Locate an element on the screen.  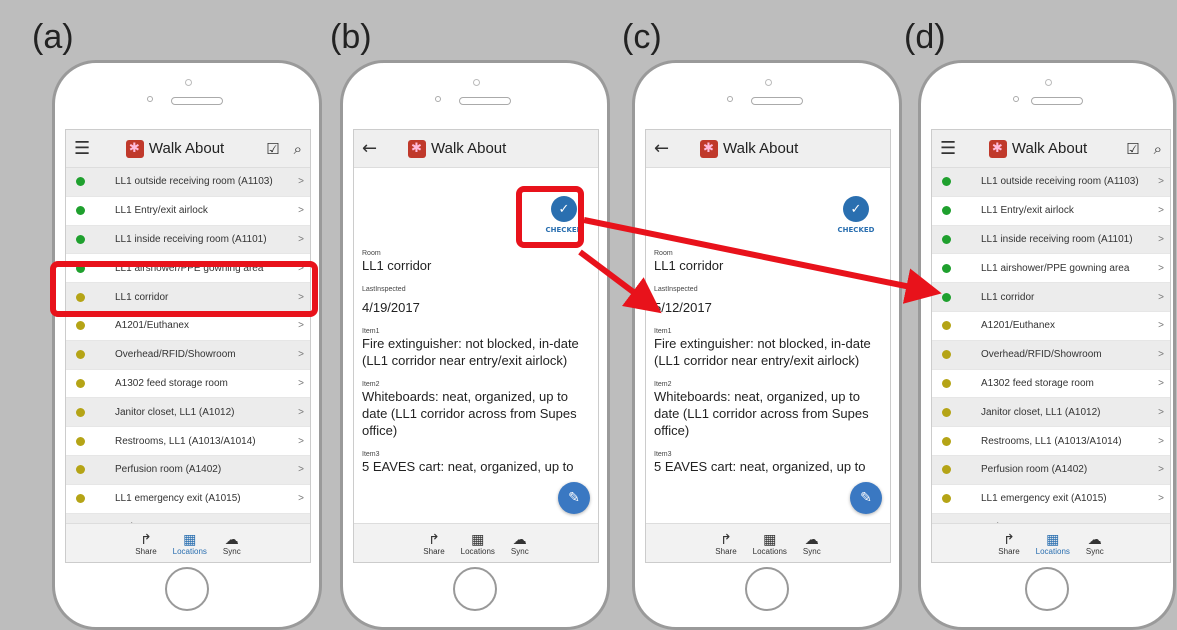
app-title-text: Walk About is located at coordinates (1049, 148).